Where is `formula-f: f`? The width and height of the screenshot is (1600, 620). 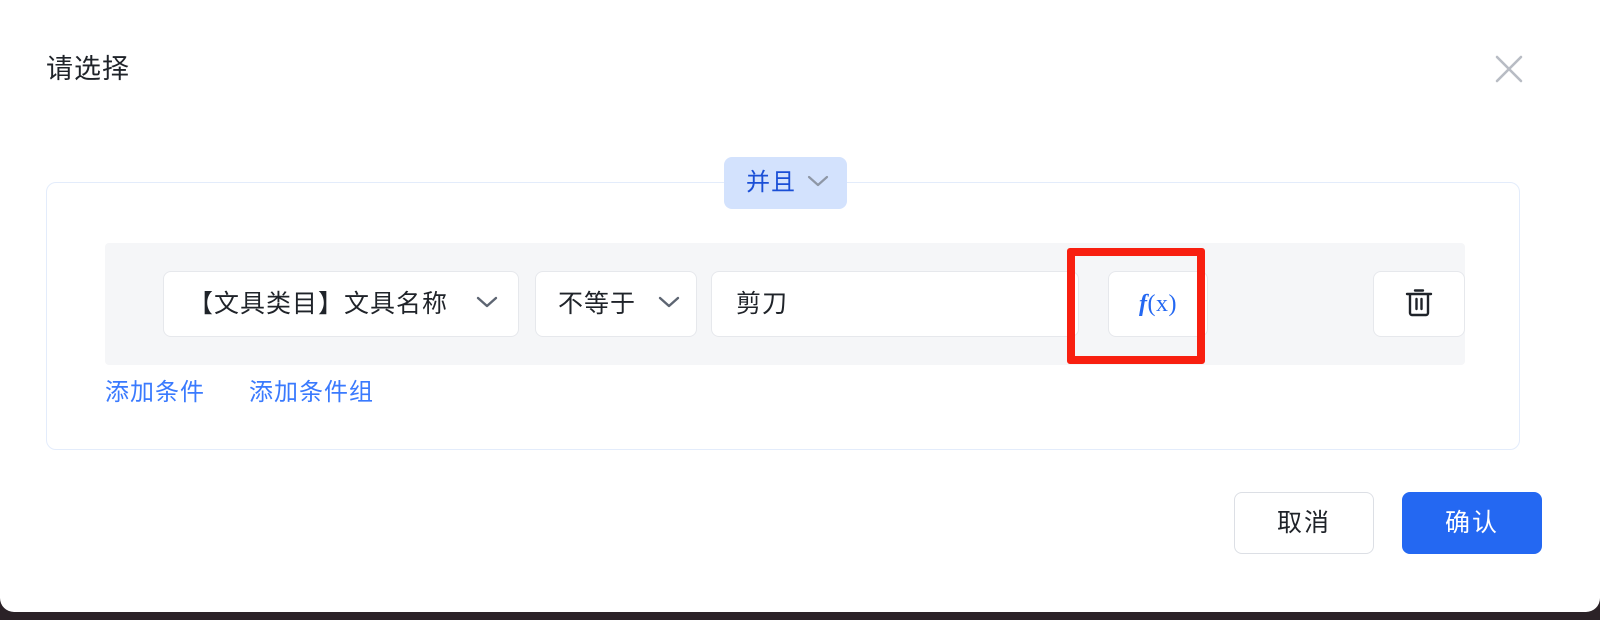 formula-f: f is located at coordinates (1143, 304).